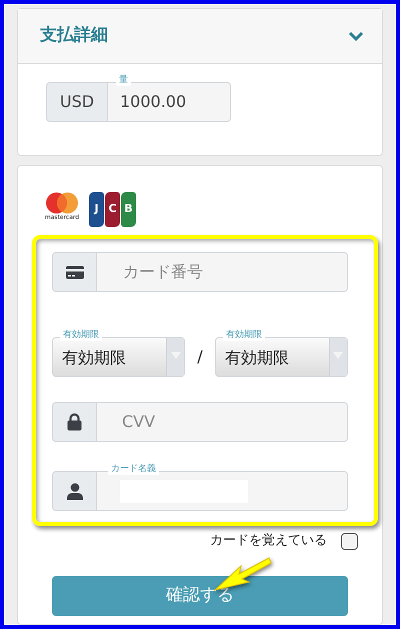 This screenshot has width=400, height=629. I want to click on cvv-field: CVV, so click(222, 422).